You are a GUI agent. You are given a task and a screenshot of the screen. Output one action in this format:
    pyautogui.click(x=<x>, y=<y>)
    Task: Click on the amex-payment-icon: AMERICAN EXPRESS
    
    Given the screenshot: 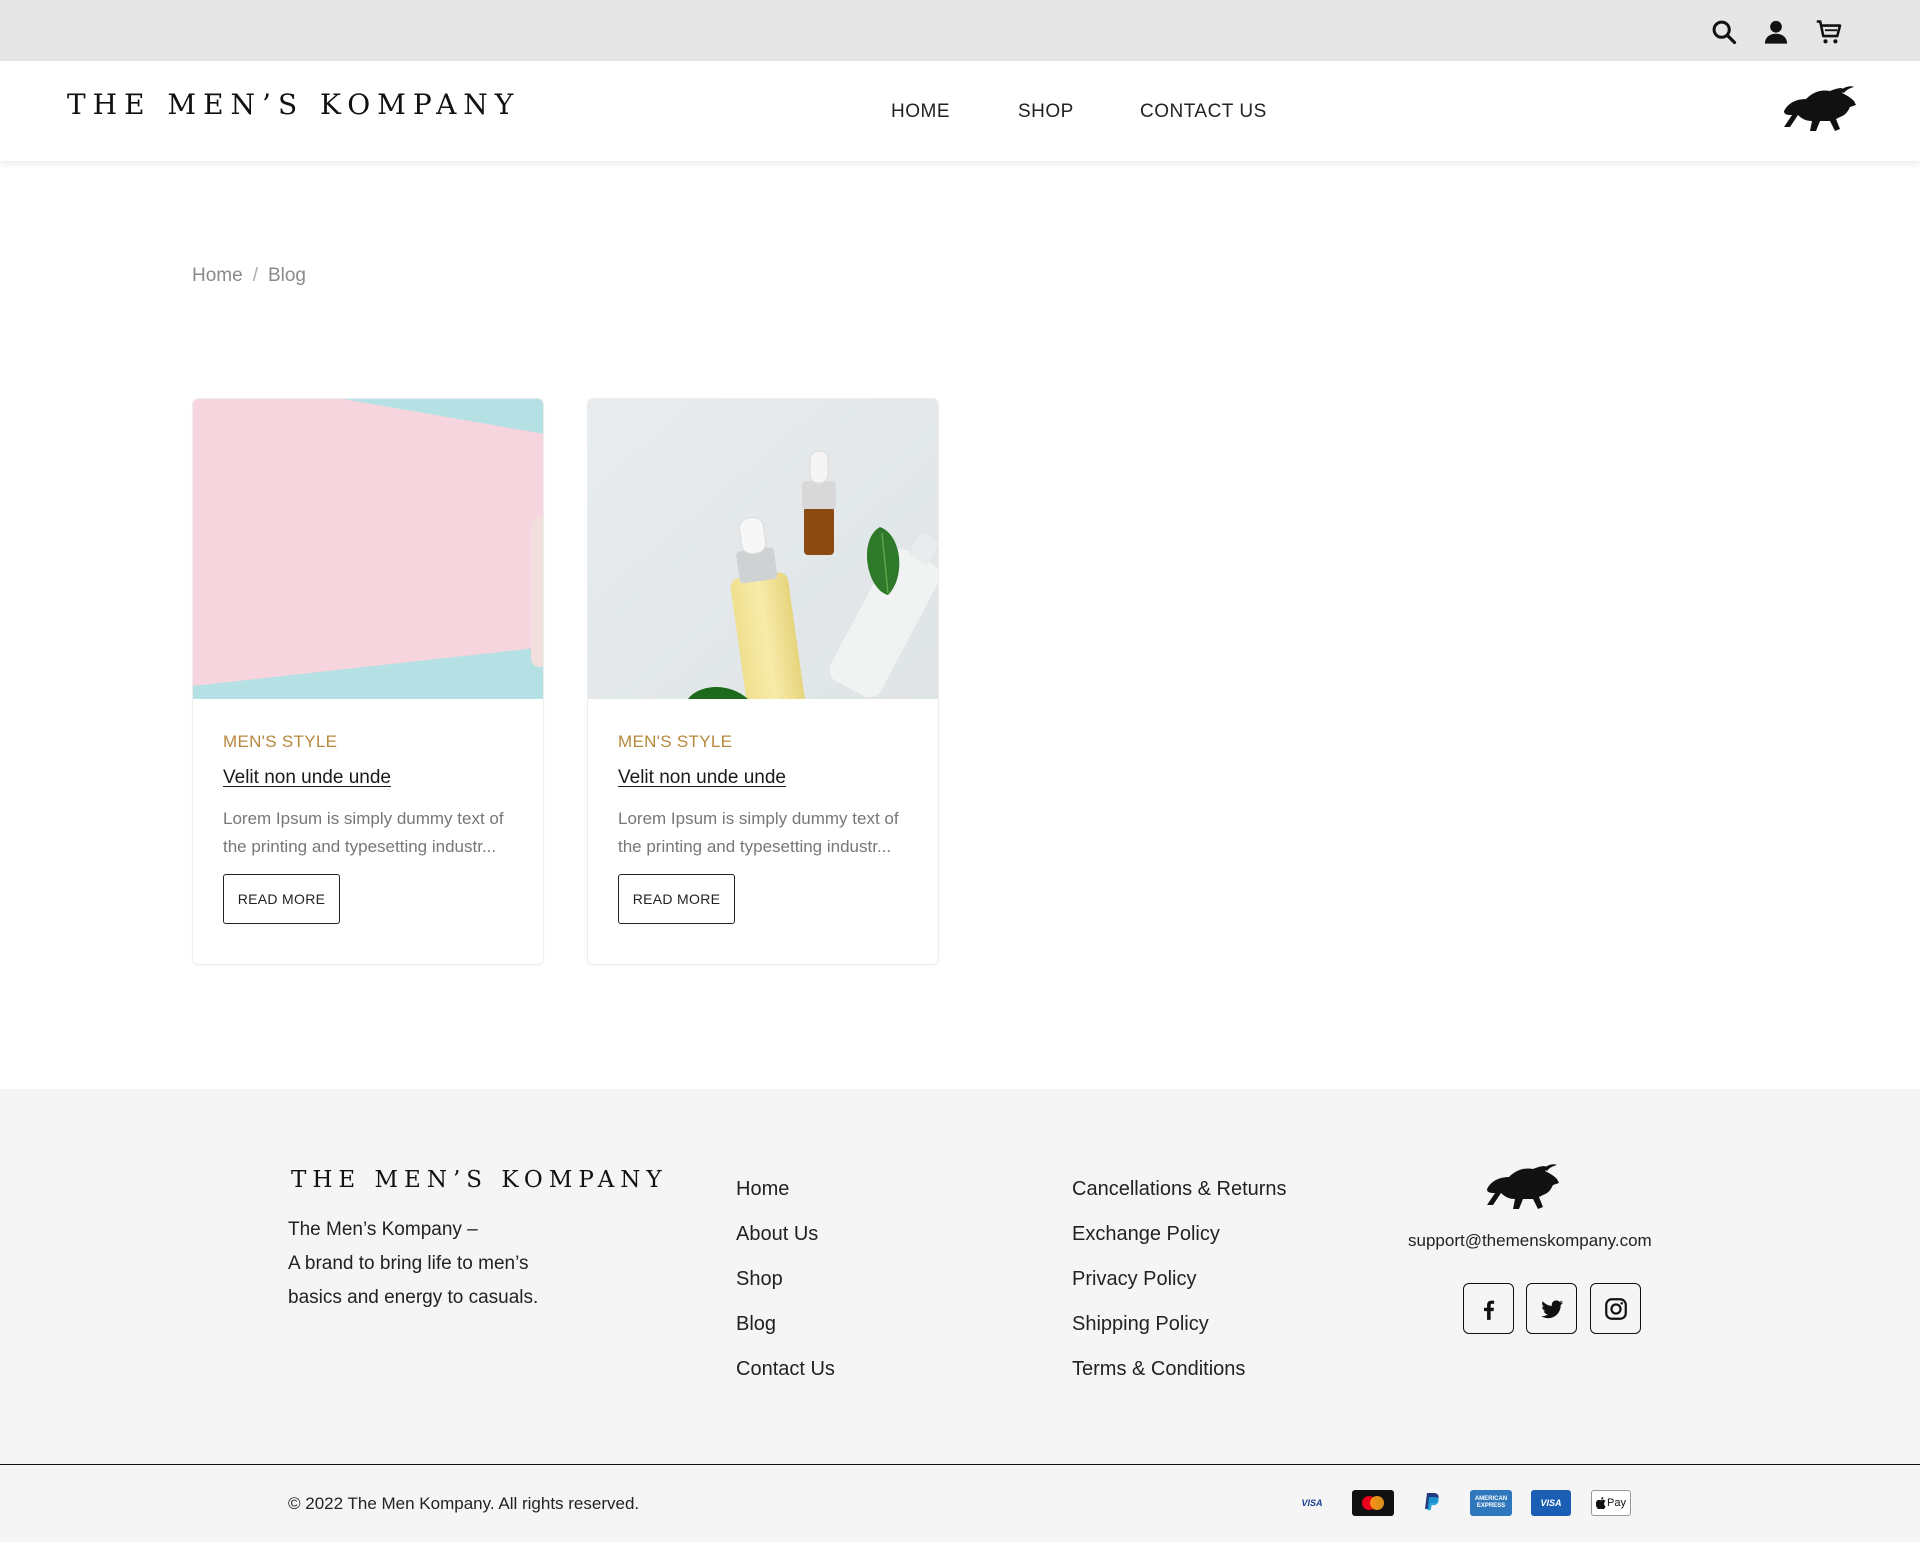 What is the action you would take?
    pyautogui.click(x=1491, y=1503)
    